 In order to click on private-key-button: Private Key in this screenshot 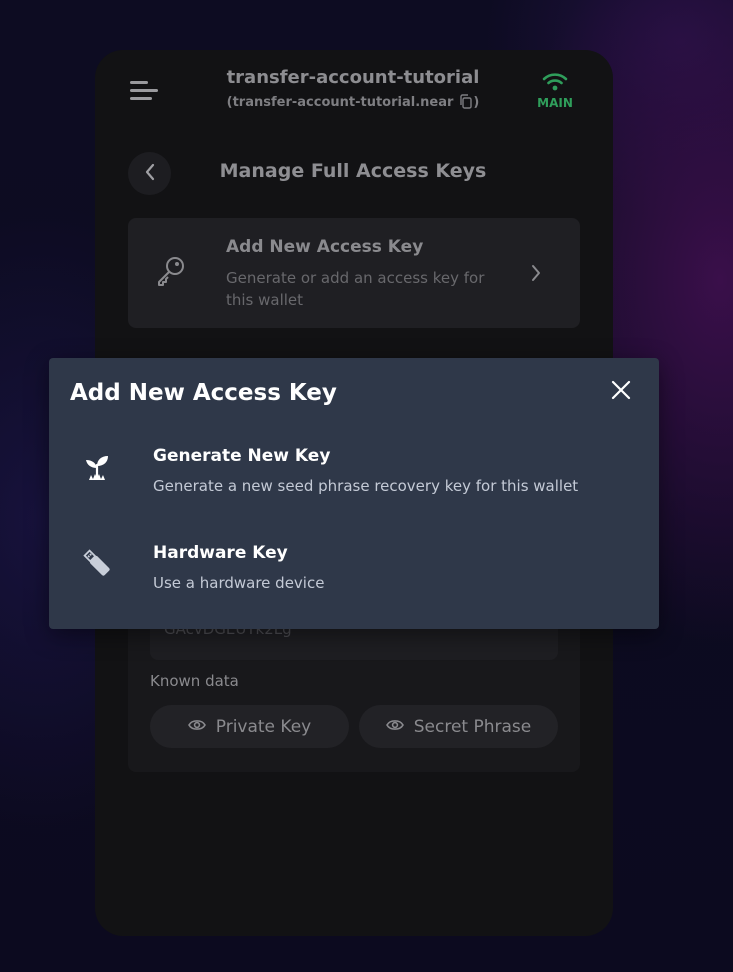, I will do `click(249, 726)`.